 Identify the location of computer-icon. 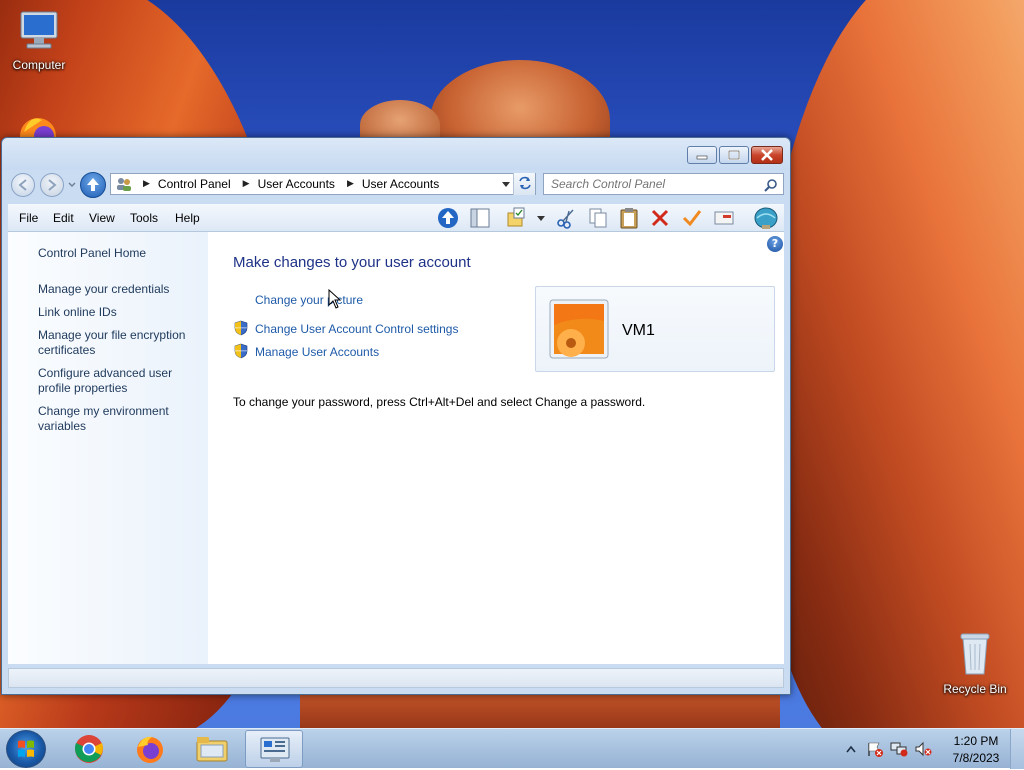
(39, 30).